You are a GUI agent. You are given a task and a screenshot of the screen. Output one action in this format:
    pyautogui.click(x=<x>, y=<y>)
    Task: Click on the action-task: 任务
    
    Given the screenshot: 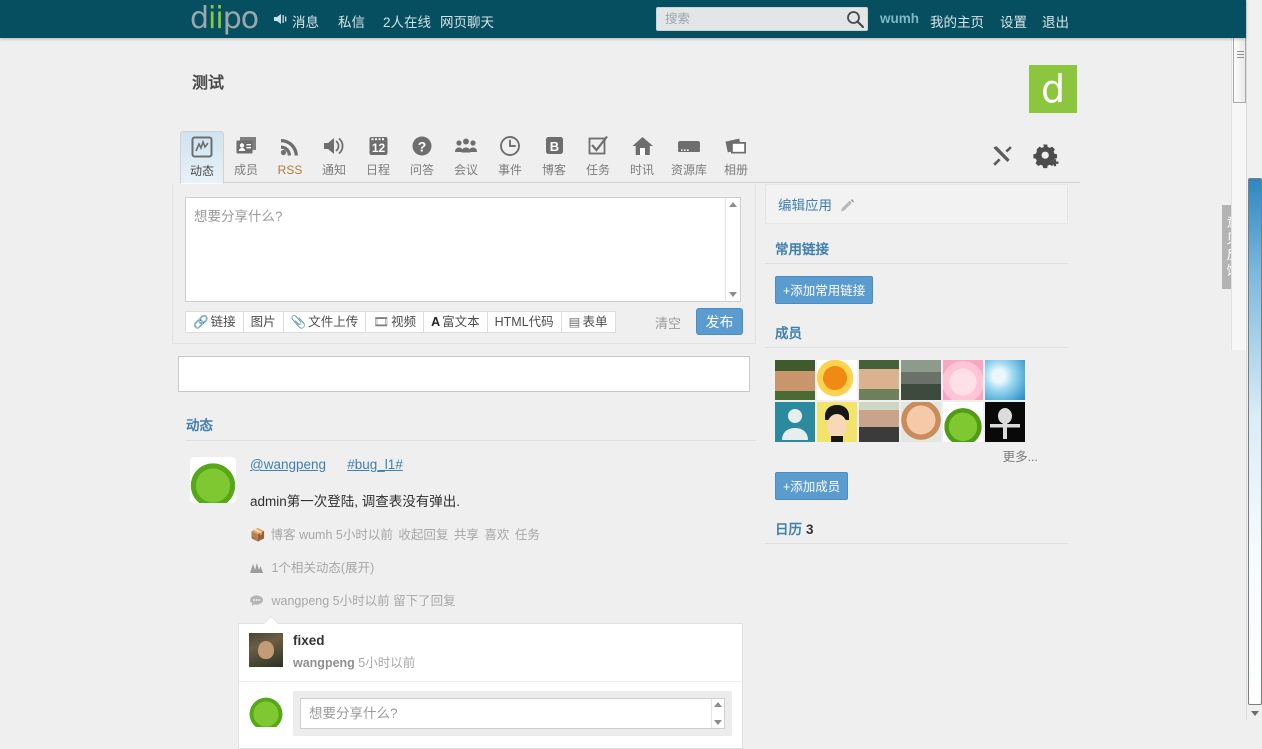 What is the action you would take?
    pyautogui.click(x=527, y=535)
    